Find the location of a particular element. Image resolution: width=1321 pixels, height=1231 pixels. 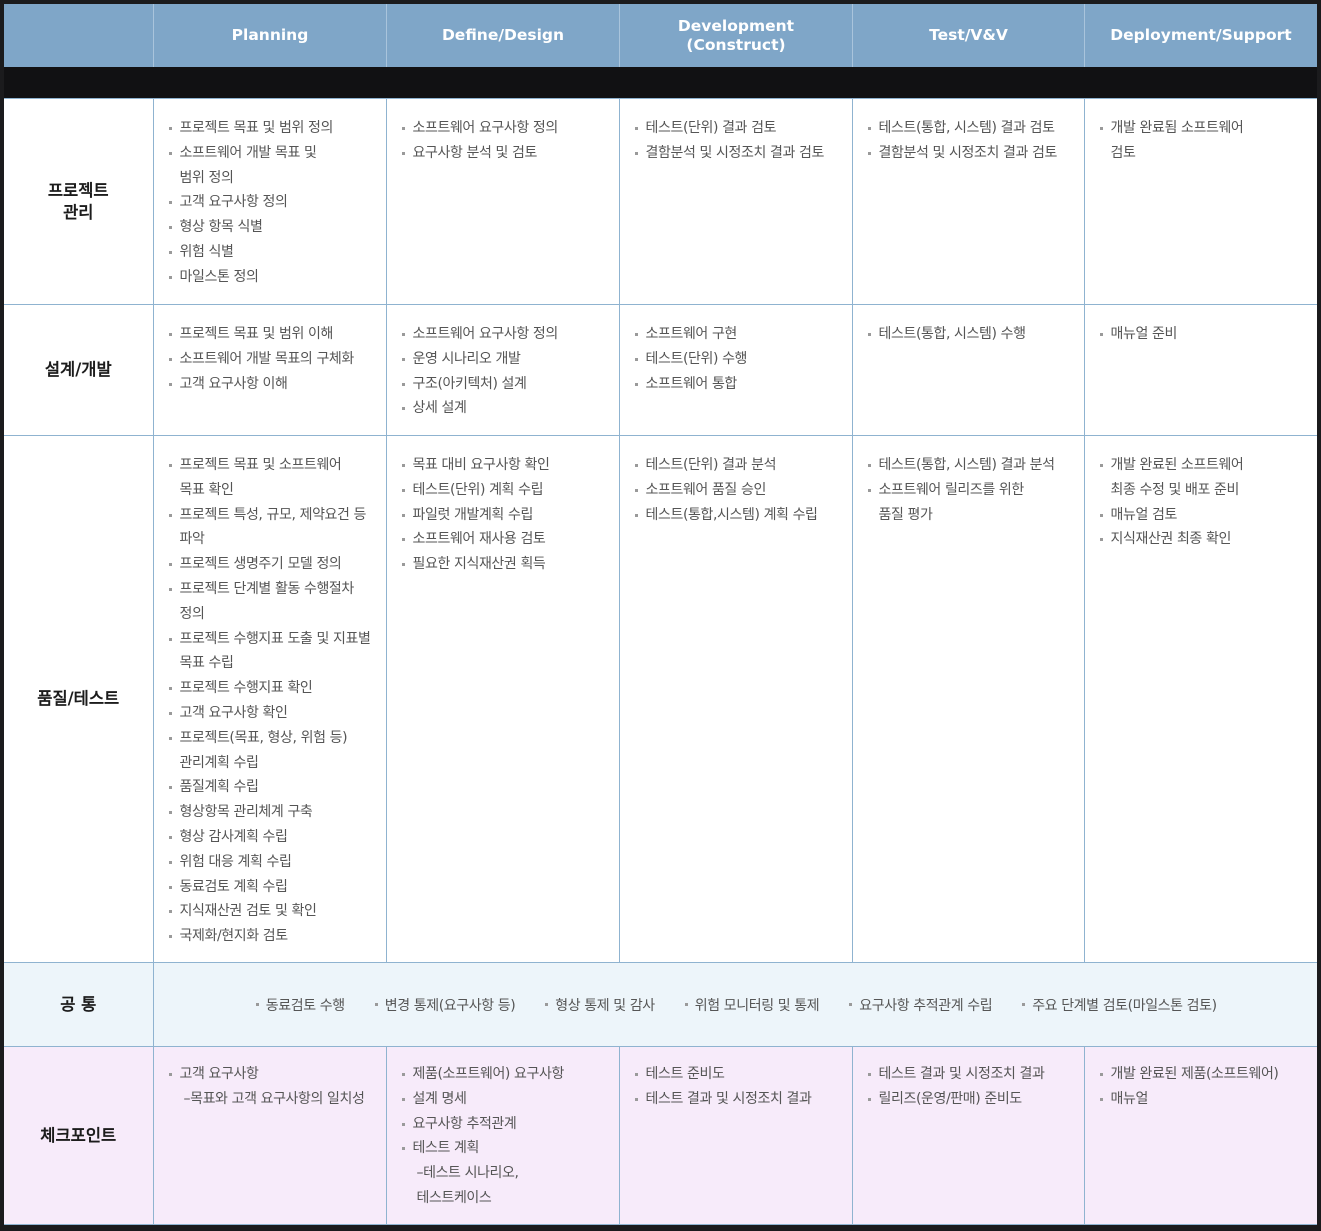

checkpoint-item: 설계 명세 is located at coordinates (507, 1099).